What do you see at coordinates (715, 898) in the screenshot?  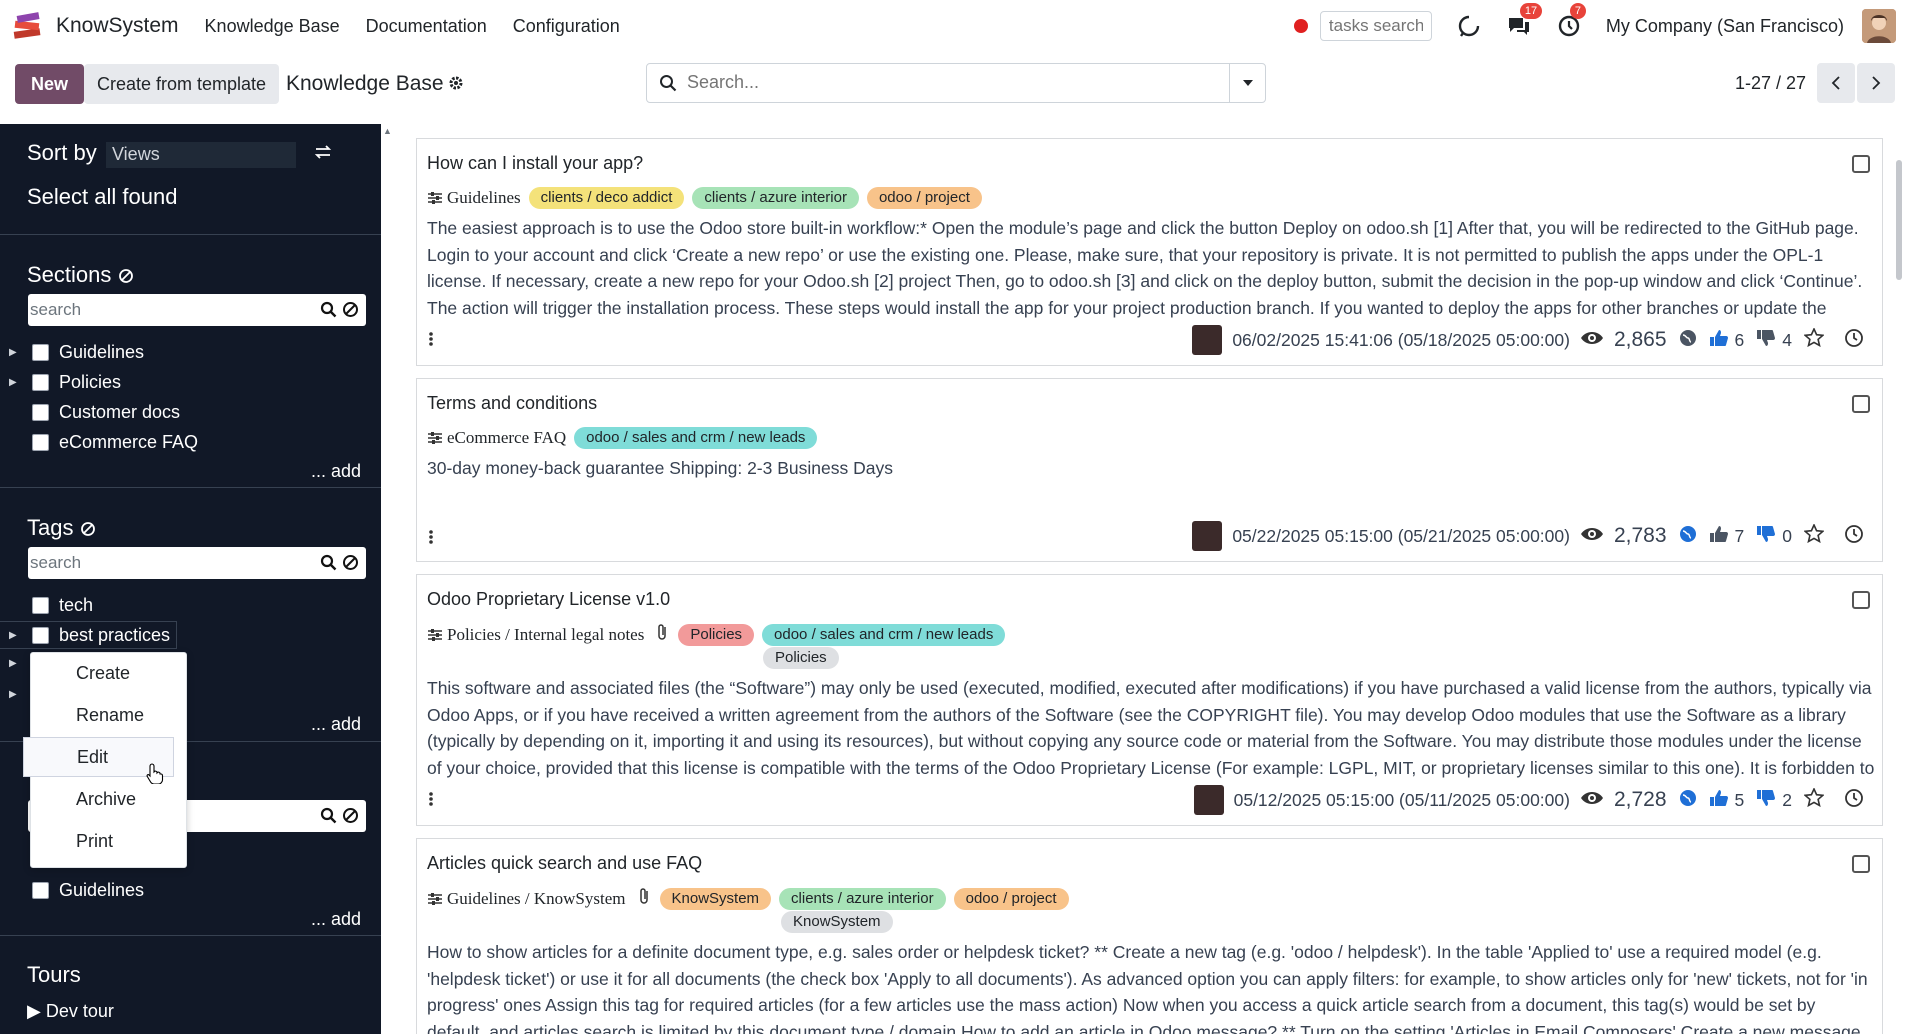 I see `tag-badge: KnowSystem` at bounding box center [715, 898].